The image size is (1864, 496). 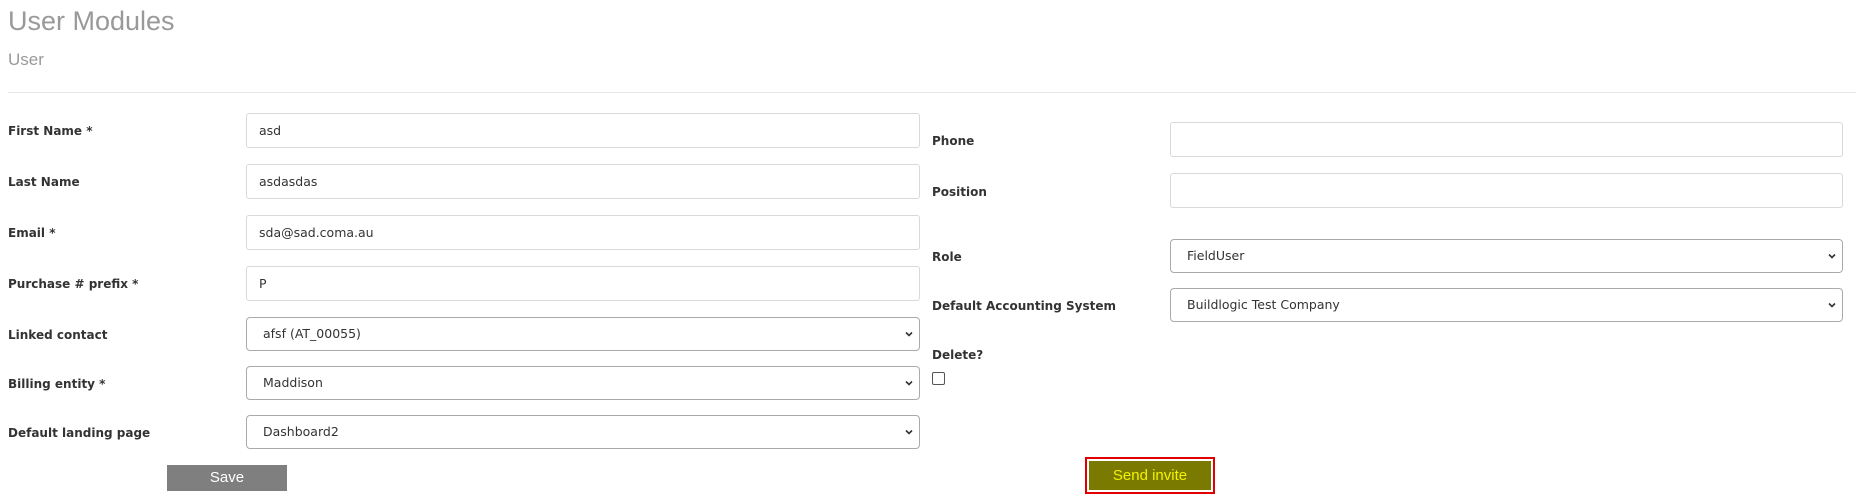 What do you see at coordinates (50, 131) in the screenshot?
I see `first-name-label: First Name *` at bounding box center [50, 131].